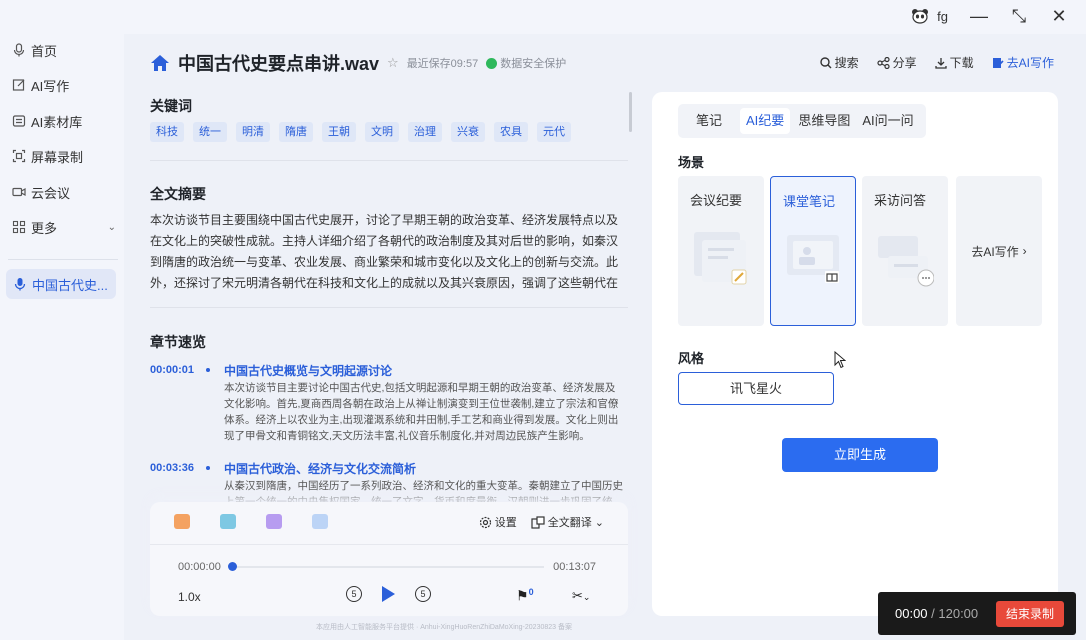 This screenshot has height=640, width=1086. What do you see at coordinates (442, 64) in the screenshot?
I see `save-status: 最近保存09:57` at bounding box center [442, 64].